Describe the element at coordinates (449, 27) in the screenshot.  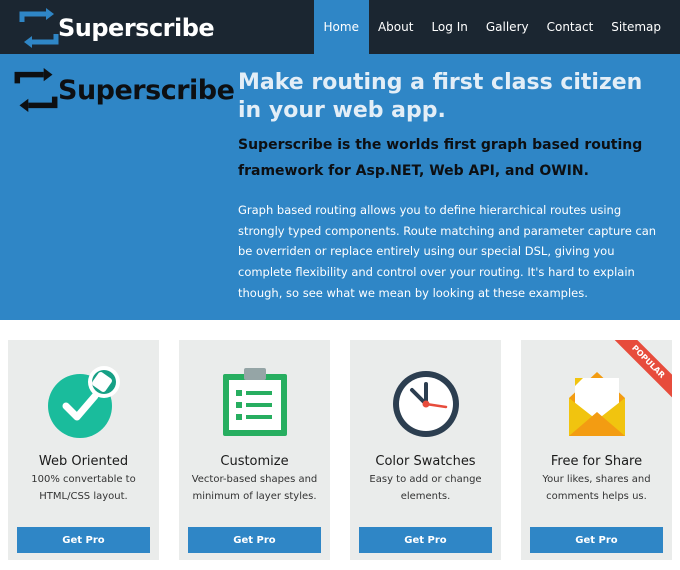
I see `nav-login: Log In` at that location.